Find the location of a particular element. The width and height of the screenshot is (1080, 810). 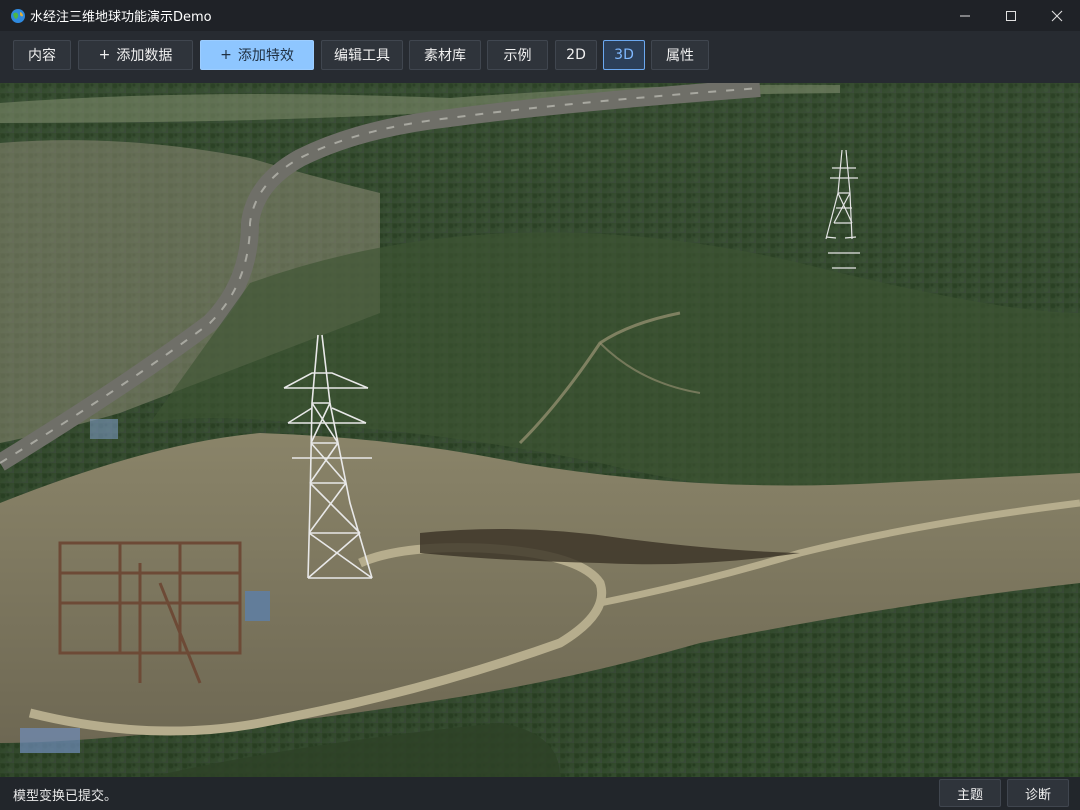

title-bar: 水经注三维地球功能演示Demo is located at coordinates (540, 15).